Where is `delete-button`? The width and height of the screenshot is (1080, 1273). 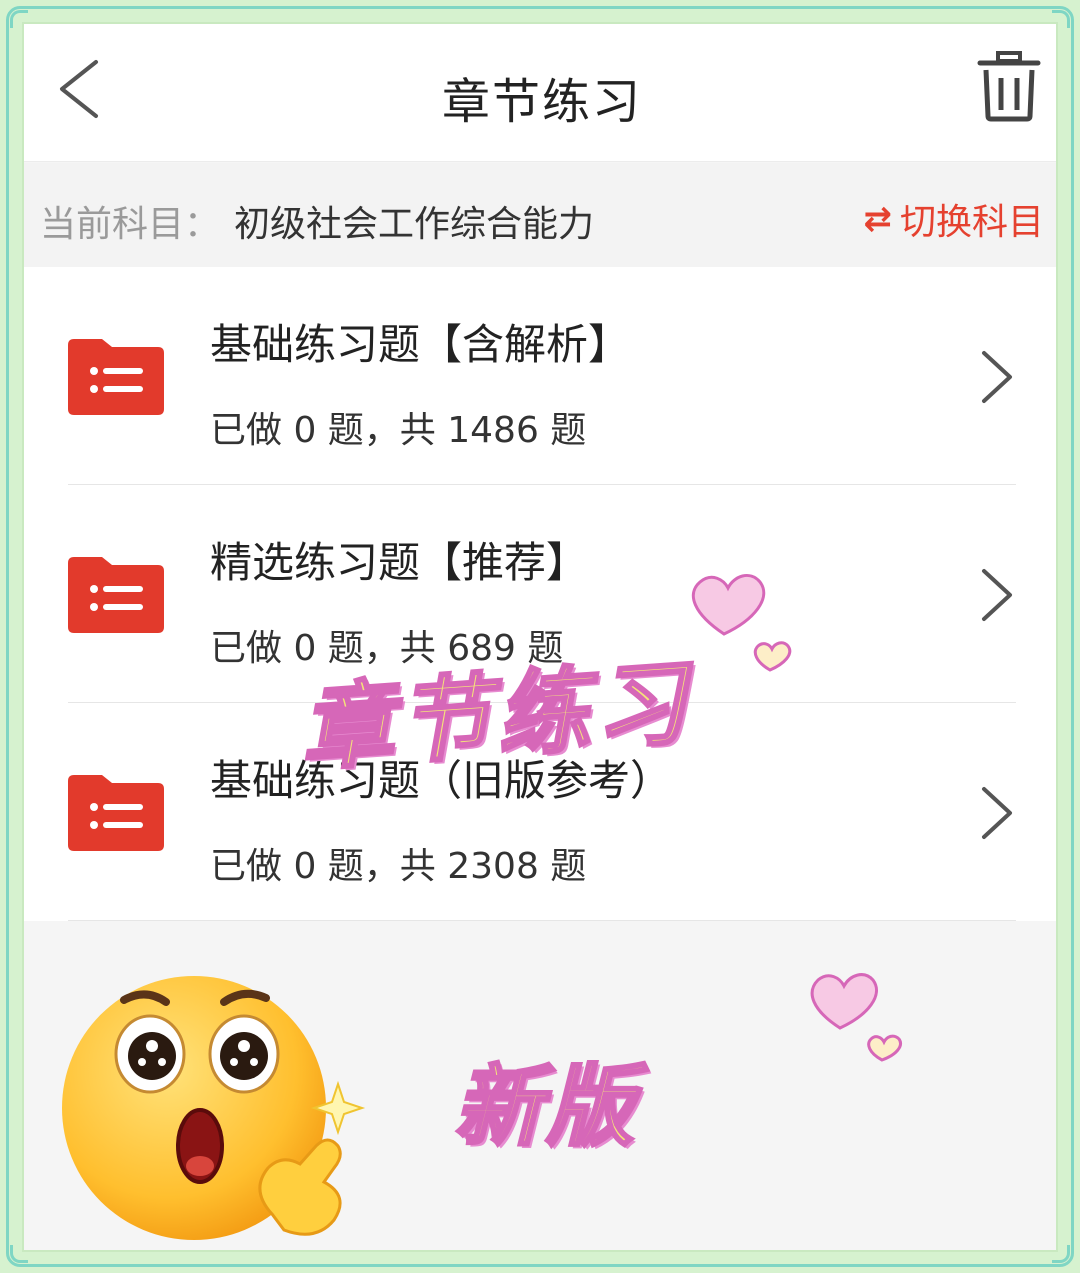 delete-button is located at coordinates (1009, 86).